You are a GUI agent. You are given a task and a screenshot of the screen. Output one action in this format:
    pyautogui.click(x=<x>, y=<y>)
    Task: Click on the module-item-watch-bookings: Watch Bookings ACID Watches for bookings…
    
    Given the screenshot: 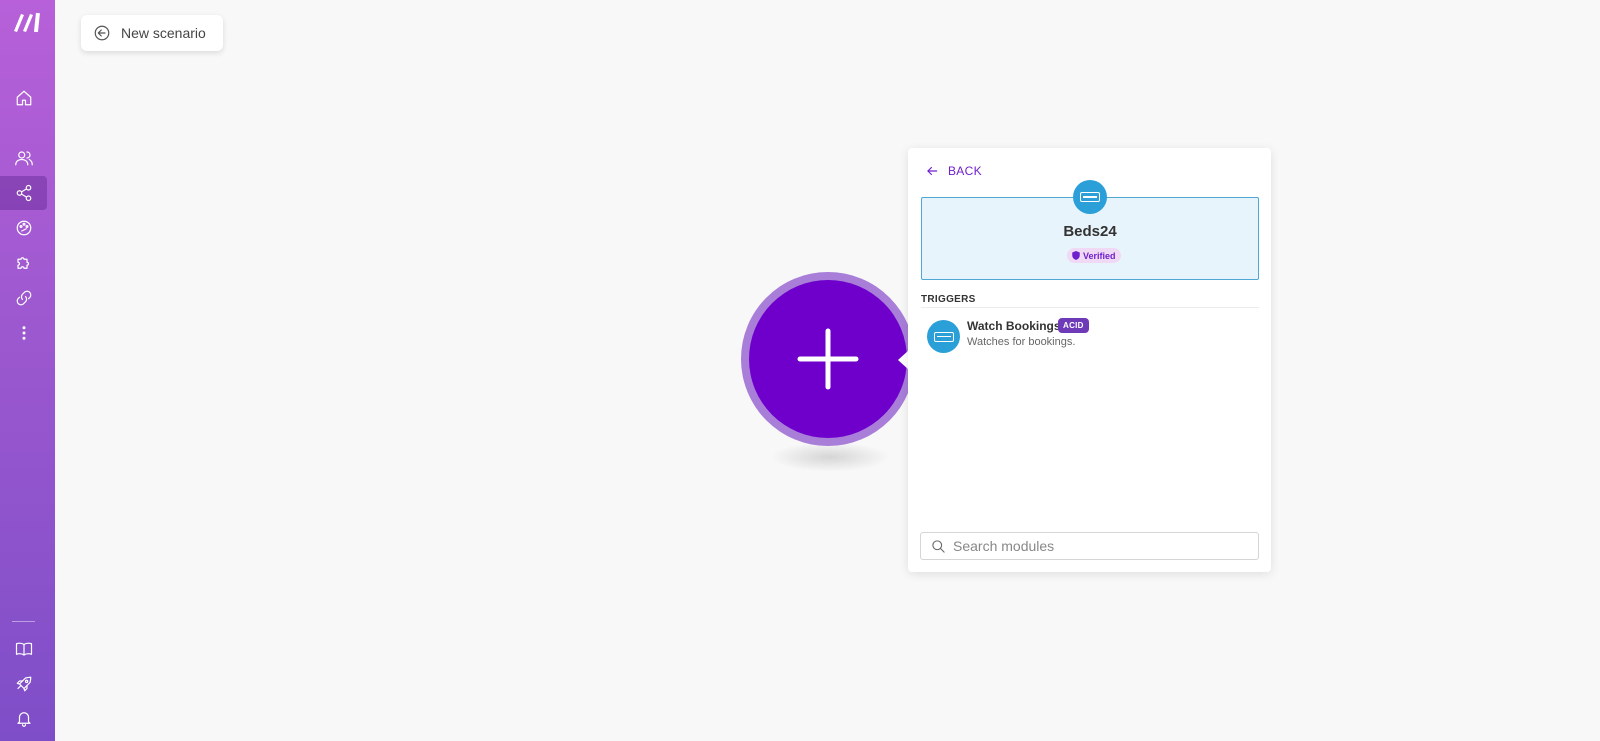 What is the action you would take?
    pyautogui.click(x=1090, y=336)
    